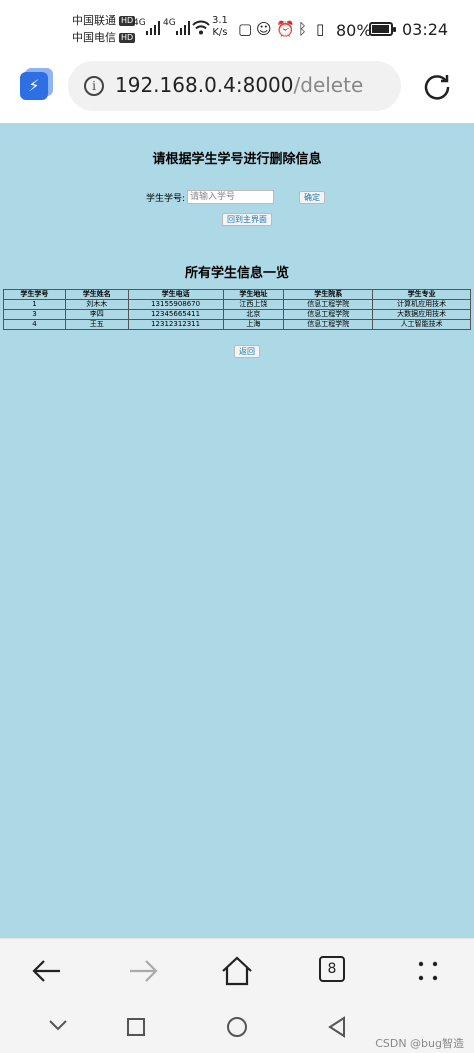 The height and width of the screenshot is (1053, 474). I want to click on carrier-1: 中国联通 HD, so click(104, 21).